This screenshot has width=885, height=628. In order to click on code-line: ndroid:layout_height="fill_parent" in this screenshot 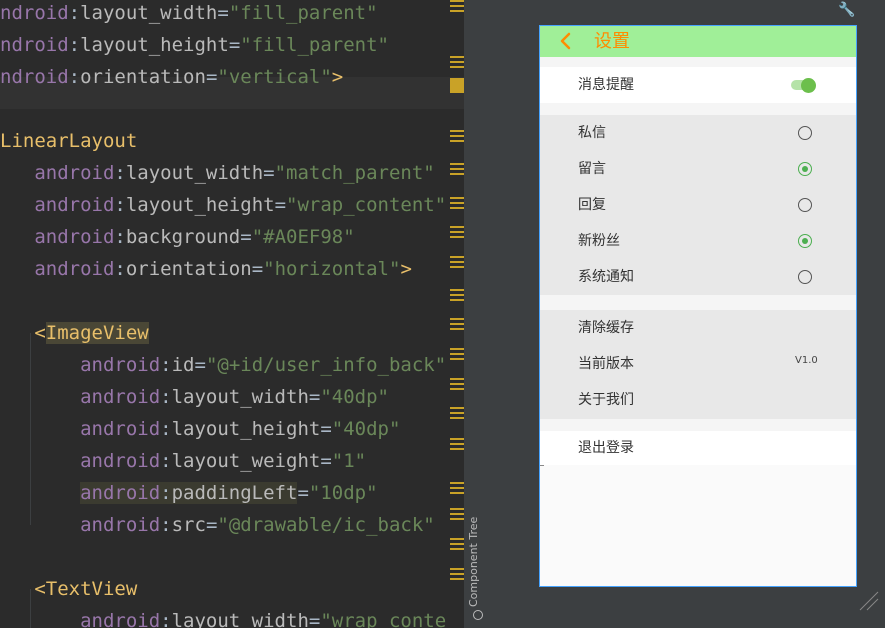, I will do `click(194, 45)`.